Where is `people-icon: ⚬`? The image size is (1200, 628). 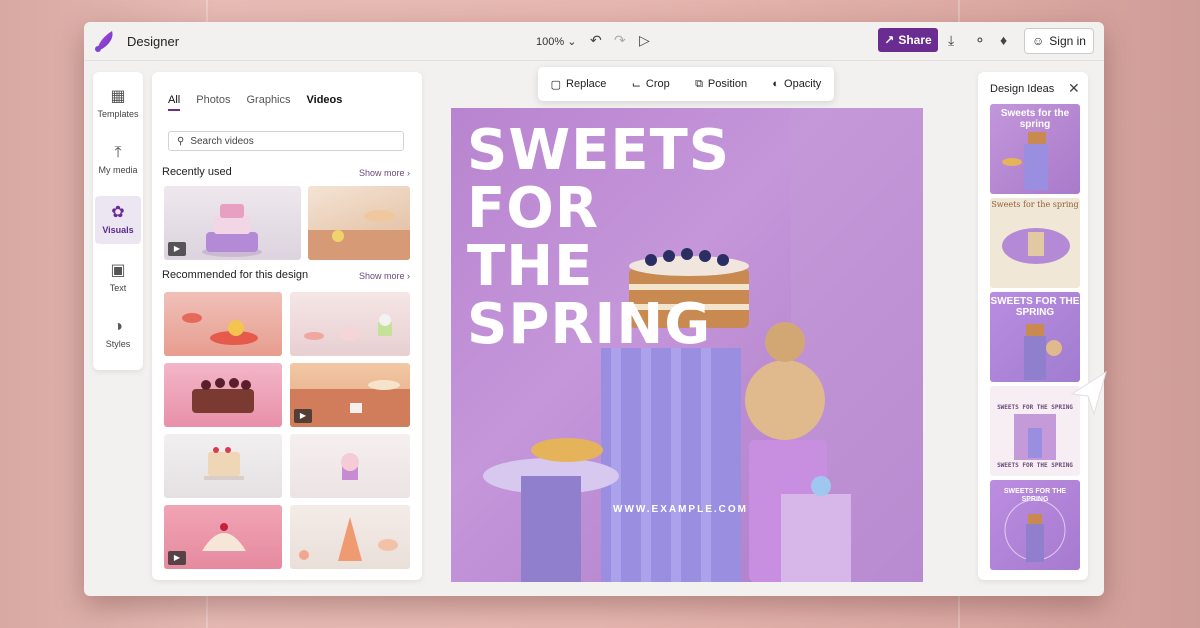
people-icon: ⚬ is located at coordinates (980, 40).